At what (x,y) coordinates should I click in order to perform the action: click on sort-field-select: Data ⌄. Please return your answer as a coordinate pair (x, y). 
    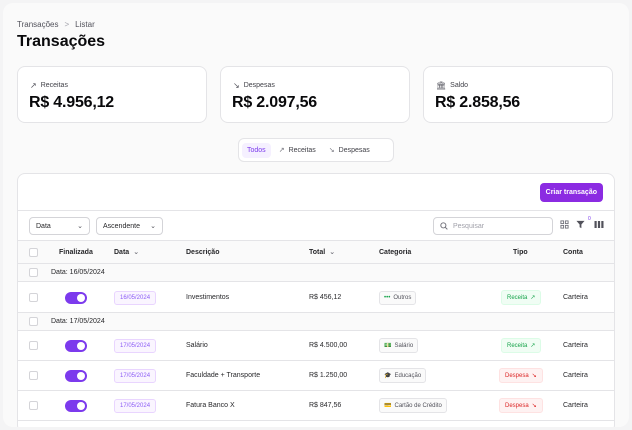
    Looking at the image, I should click on (59, 226).